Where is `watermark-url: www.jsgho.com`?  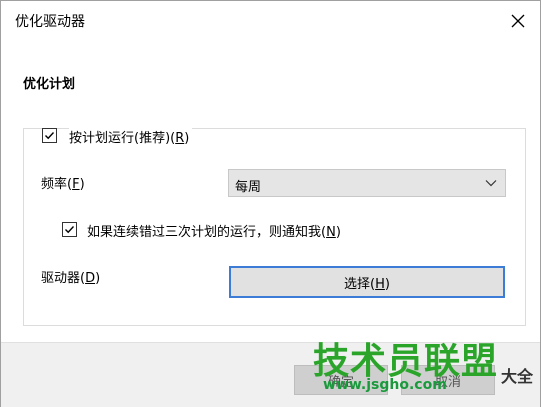
watermark-url: www.jsgho.com is located at coordinates (385, 385).